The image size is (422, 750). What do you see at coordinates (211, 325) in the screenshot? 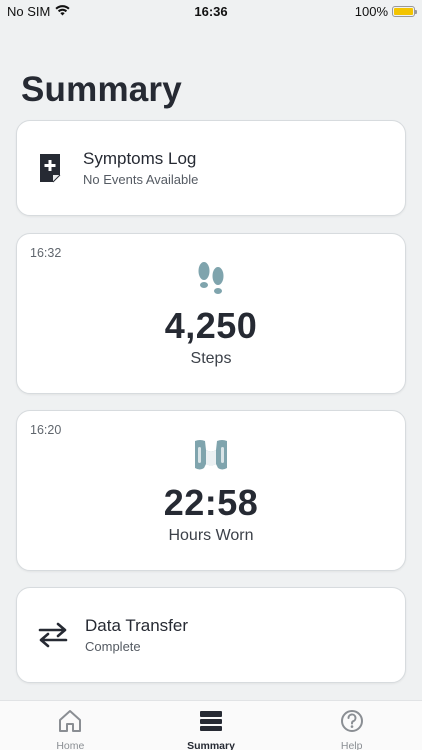
I see `steps-value: 4,250` at bounding box center [211, 325].